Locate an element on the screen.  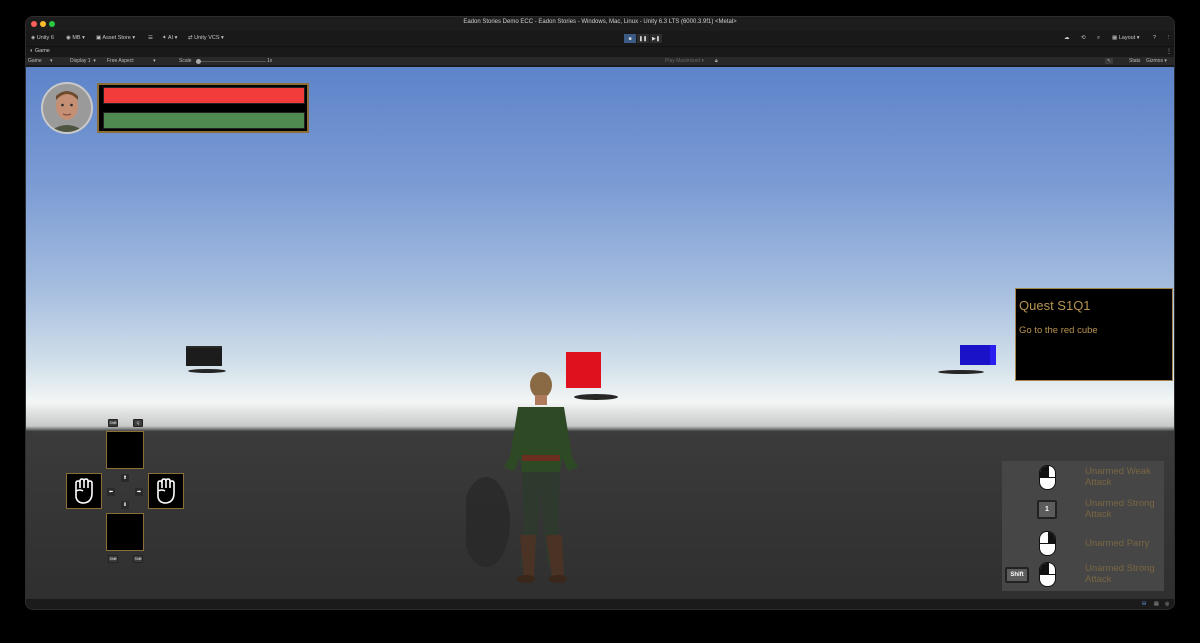
left-hand-slot is located at coordinates (84, 491).